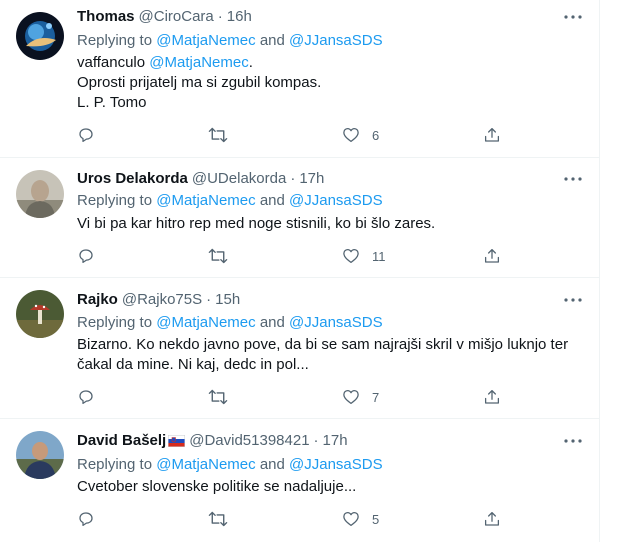 This screenshot has width=622, height=542. Describe the element at coordinates (97, 300) in the screenshot. I see `author-name: Rajko` at that location.